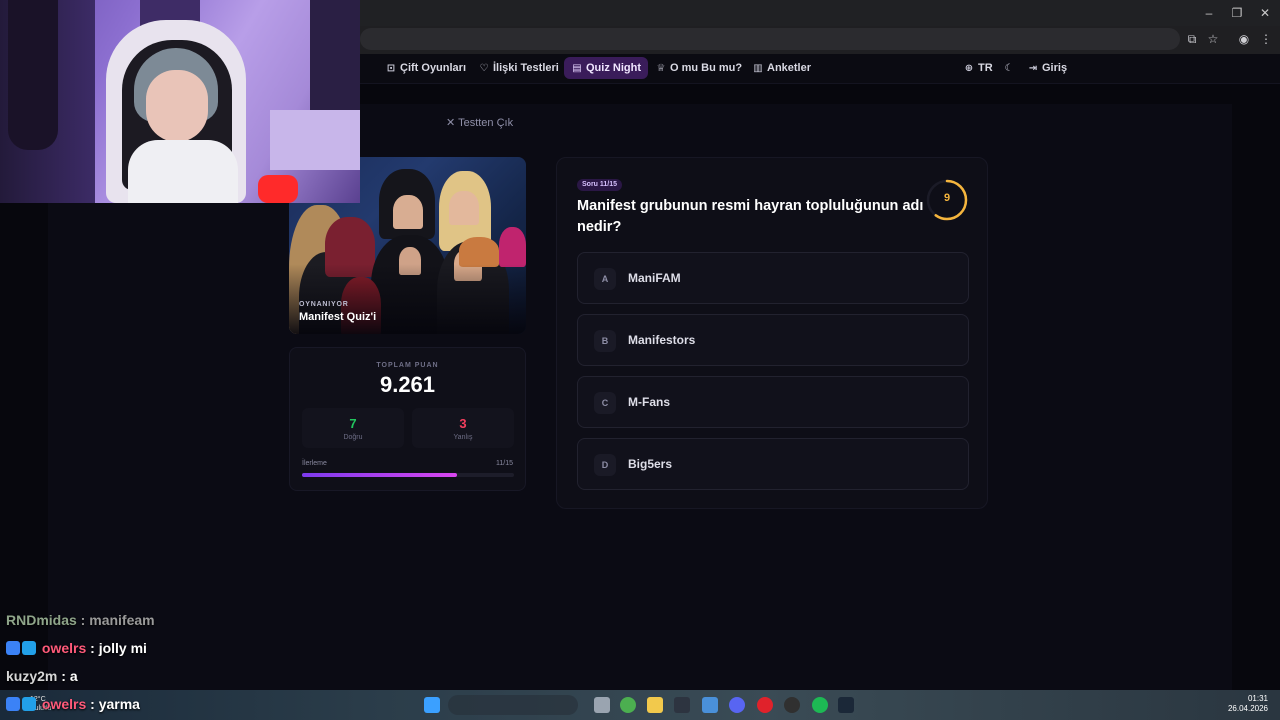  I want to click on question-number-badge: Soru 11/15, so click(600, 185).